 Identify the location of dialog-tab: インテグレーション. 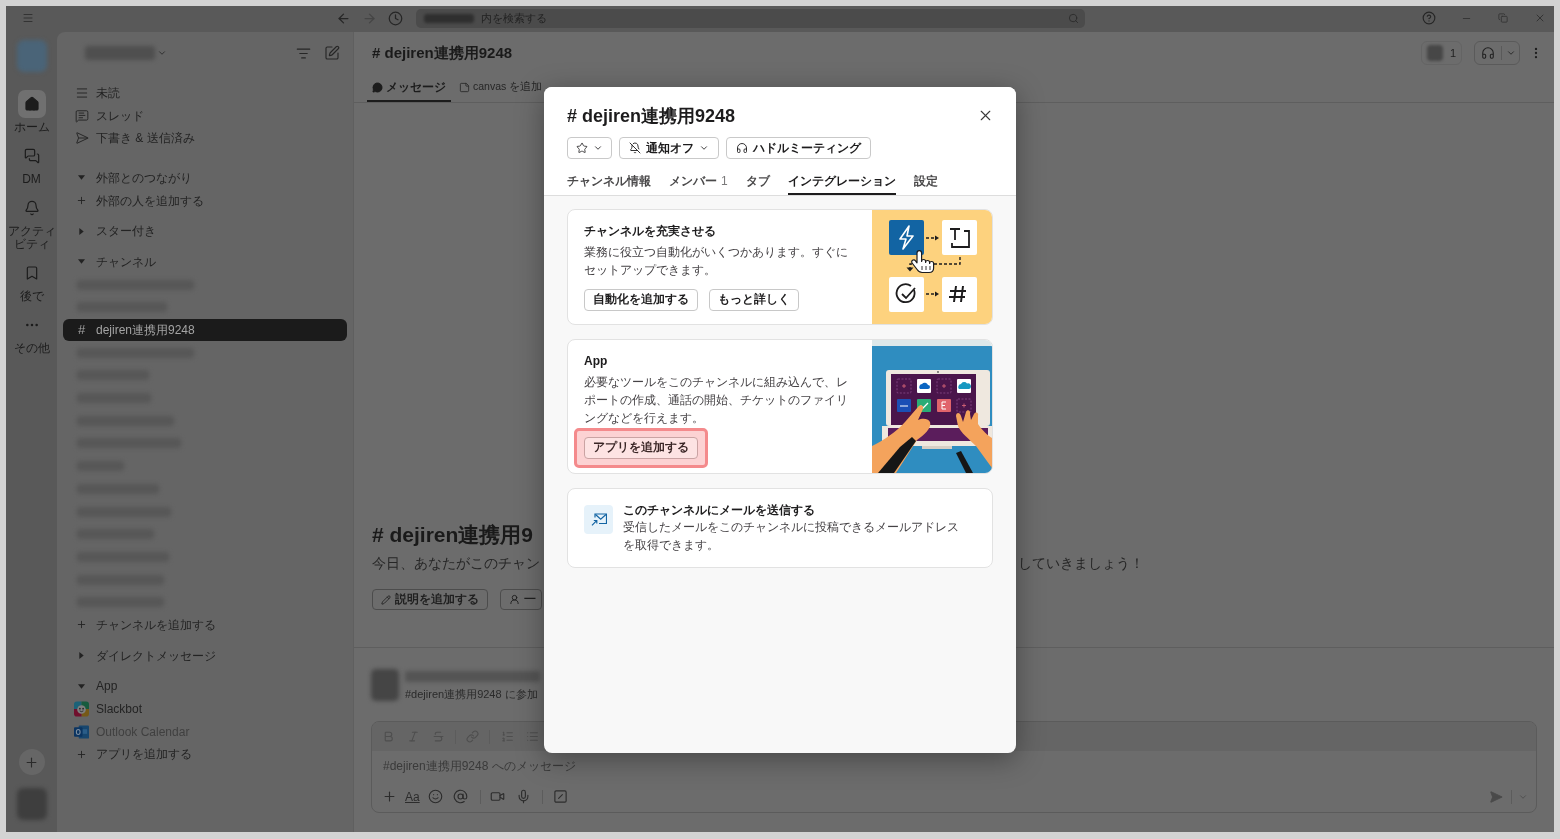
(841, 181).